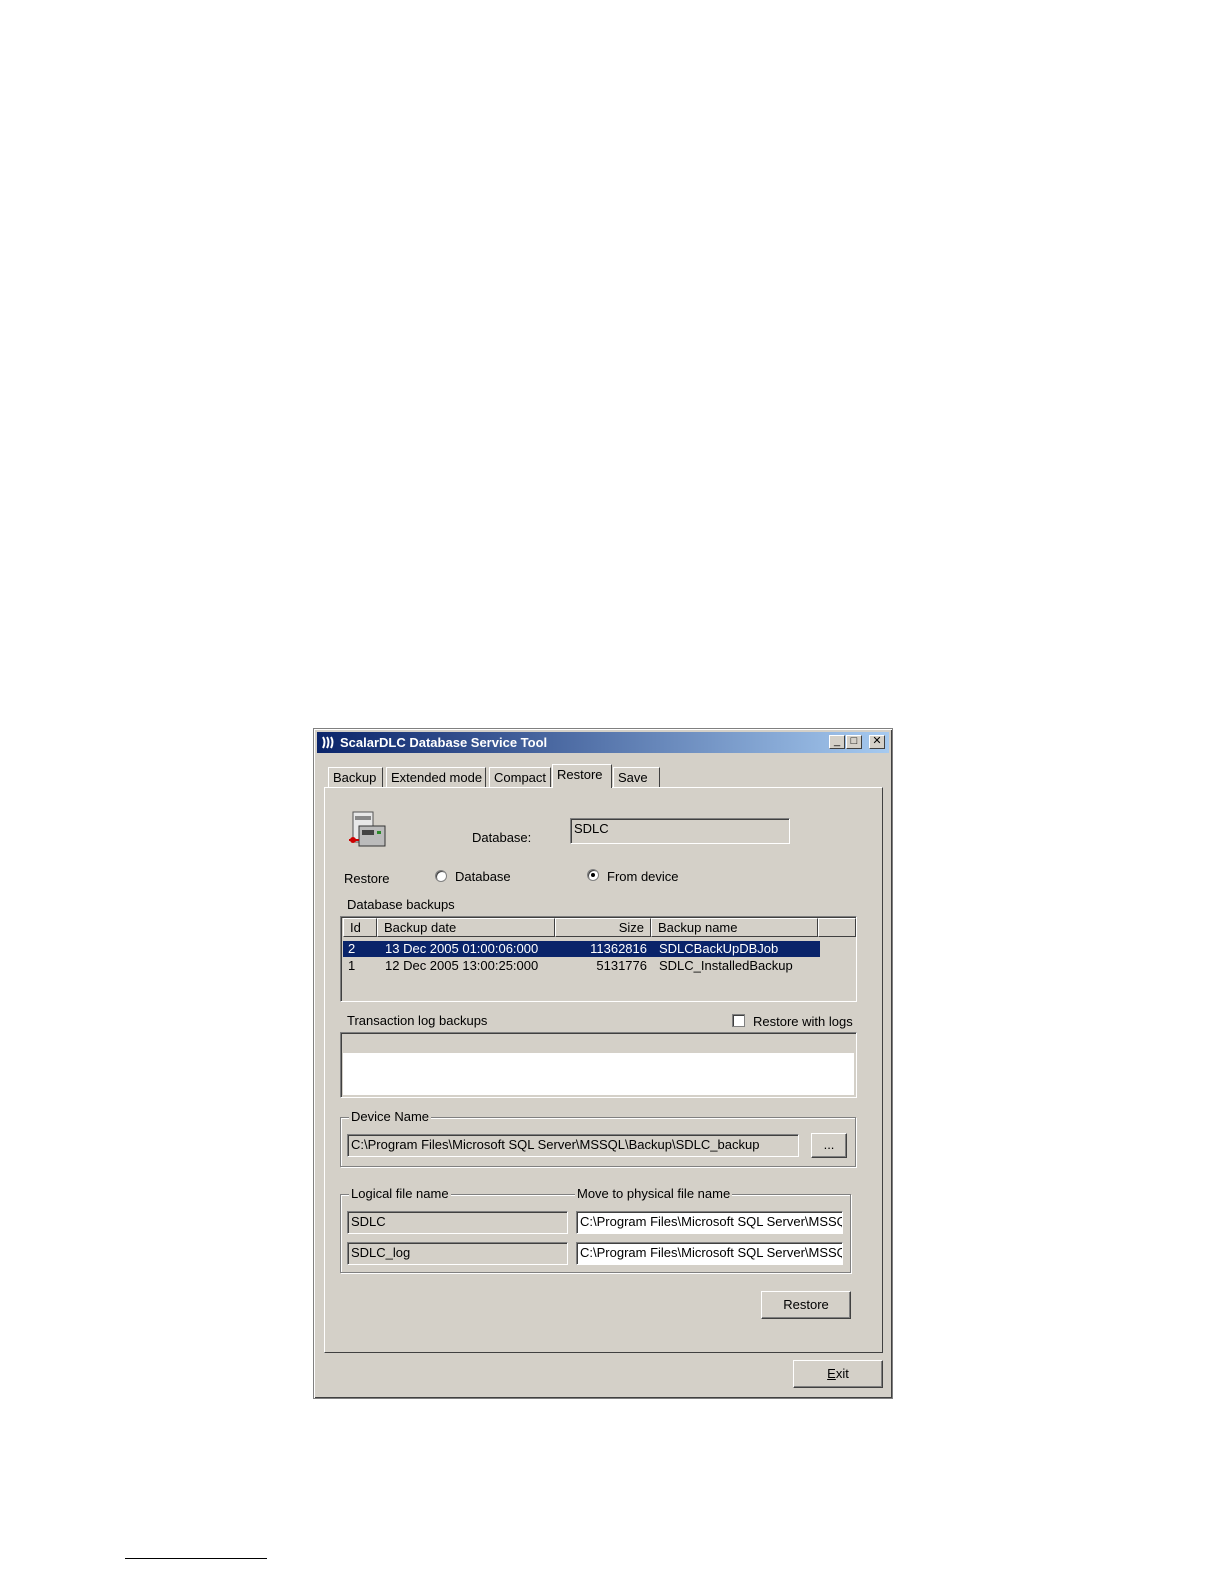 This screenshot has width=1224, height=1584. Describe the element at coordinates (719, 948) in the screenshot. I see `cell-name: SDLCBackUpDBJob` at that location.